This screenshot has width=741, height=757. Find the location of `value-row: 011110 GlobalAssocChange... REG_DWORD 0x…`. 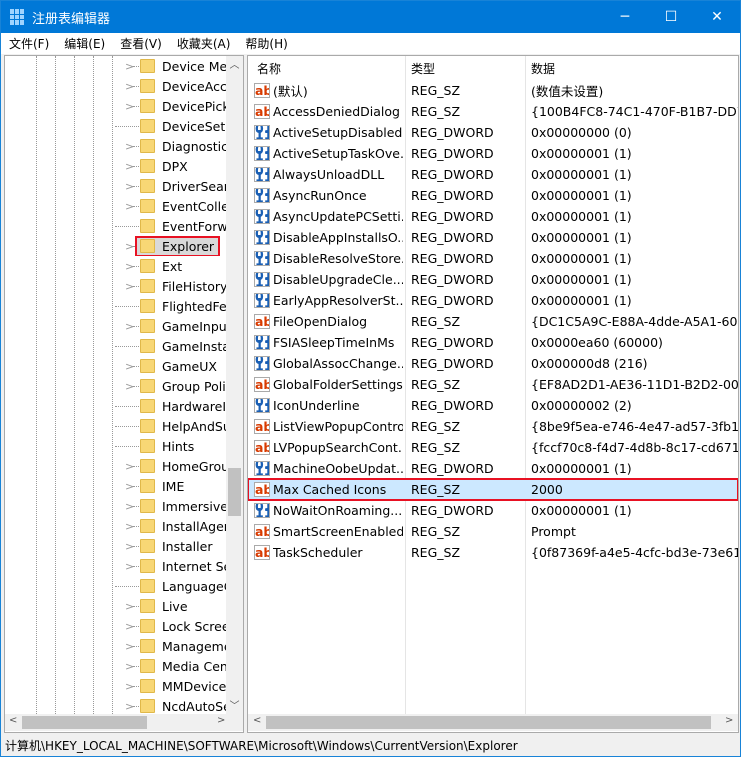

value-row: 011110 GlobalAssocChange... REG_DWORD 0x… is located at coordinates (493, 363).